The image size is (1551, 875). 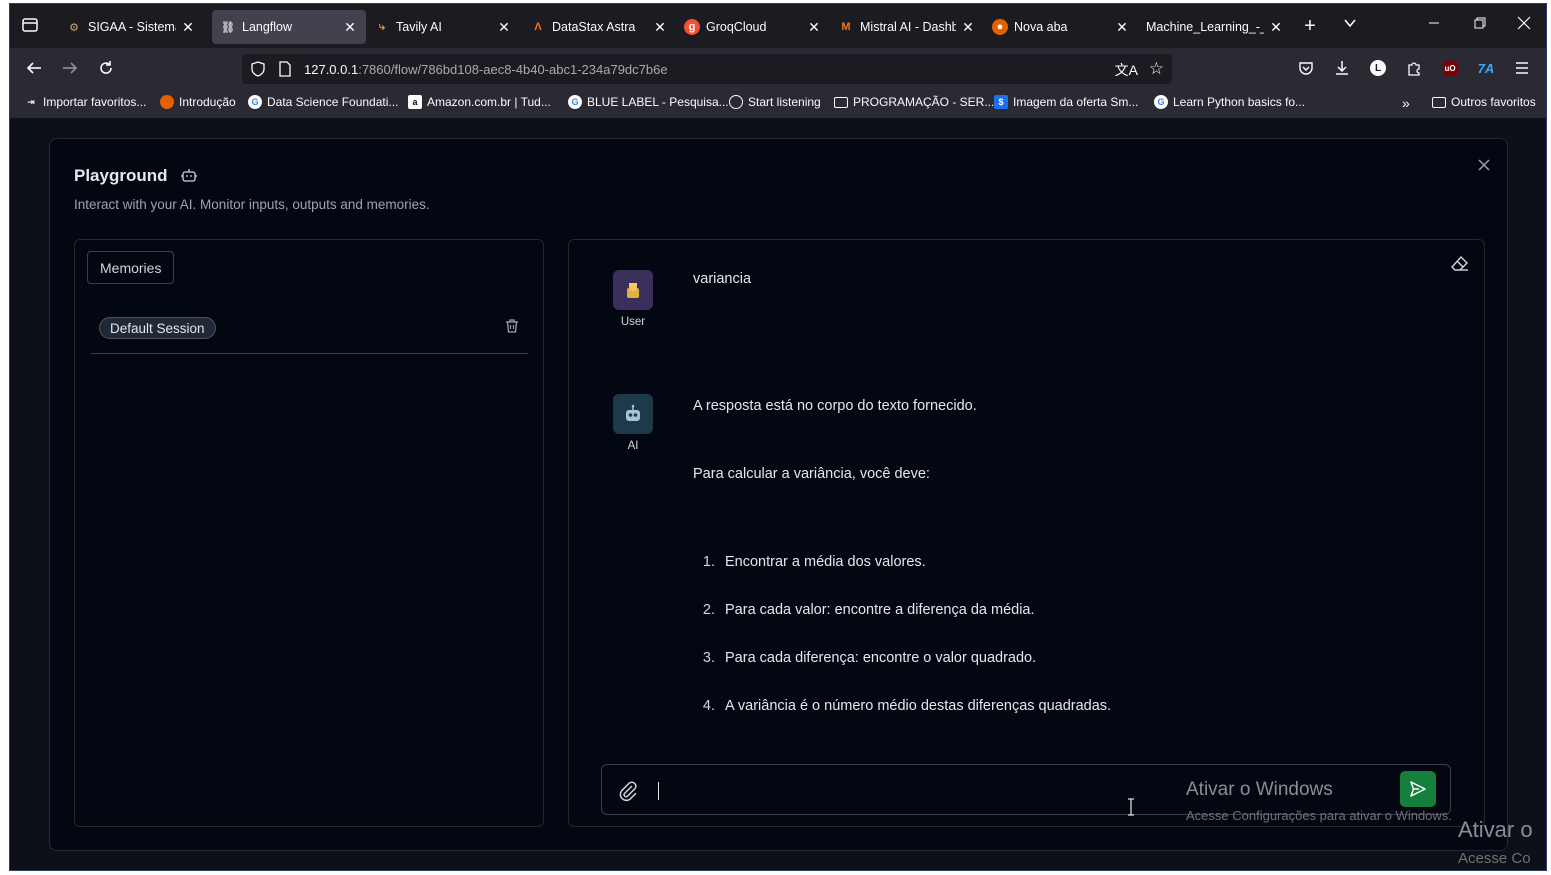 I want to click on paperclip-icon, so click(x=628, y=791).